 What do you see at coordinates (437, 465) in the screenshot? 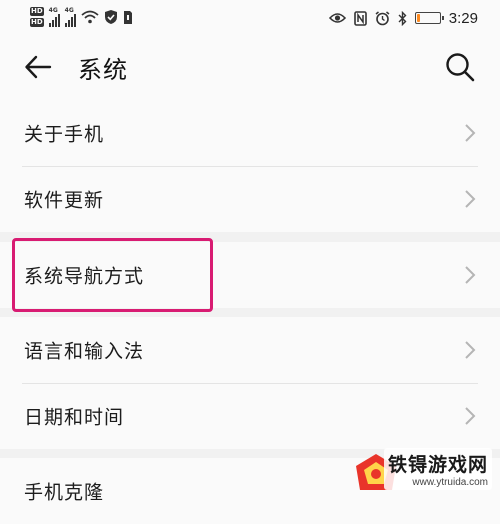
I see `watermark-brand: 铁锝游戏网` at bounding box center [437, 465].